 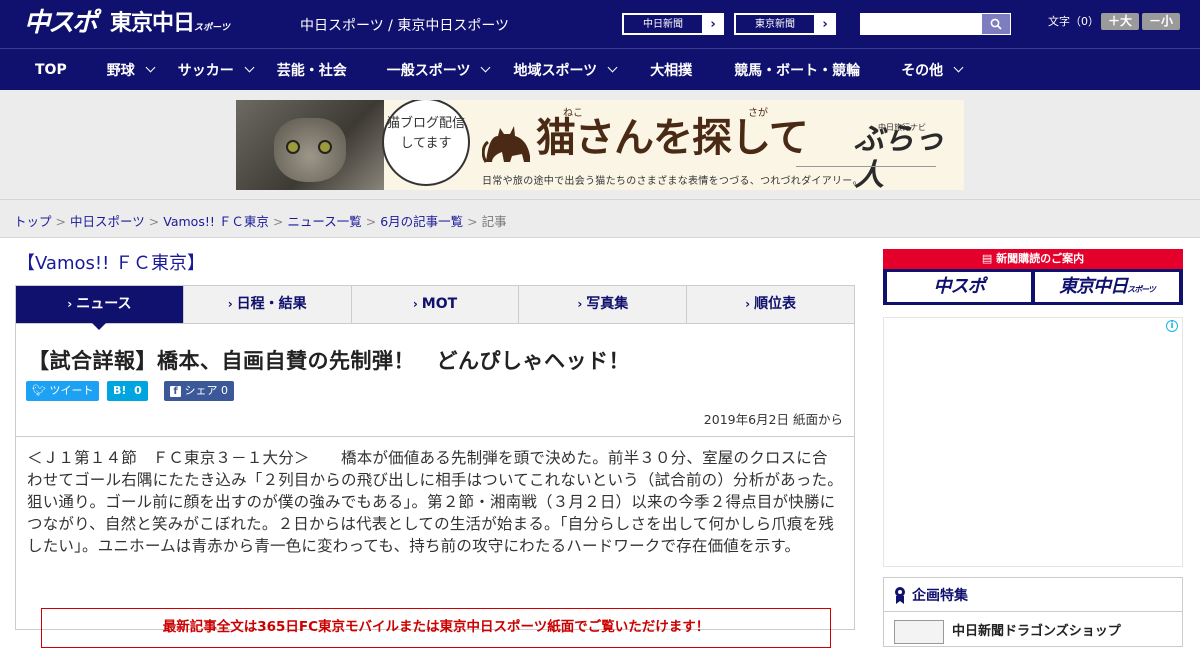 I want to click on nav-local-sports: 地域スポーツ, so click(x=565, y=69).